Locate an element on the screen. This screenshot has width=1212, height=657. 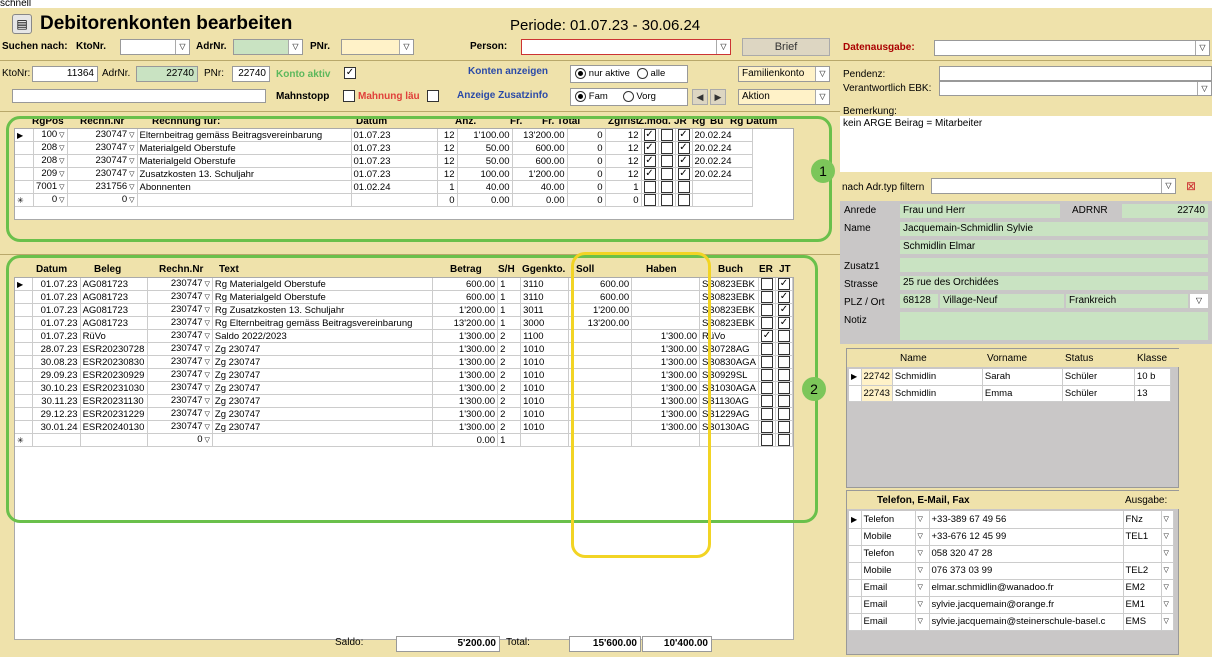
child-vorname-cell: Sarah is located at coordinates (1022, 377).